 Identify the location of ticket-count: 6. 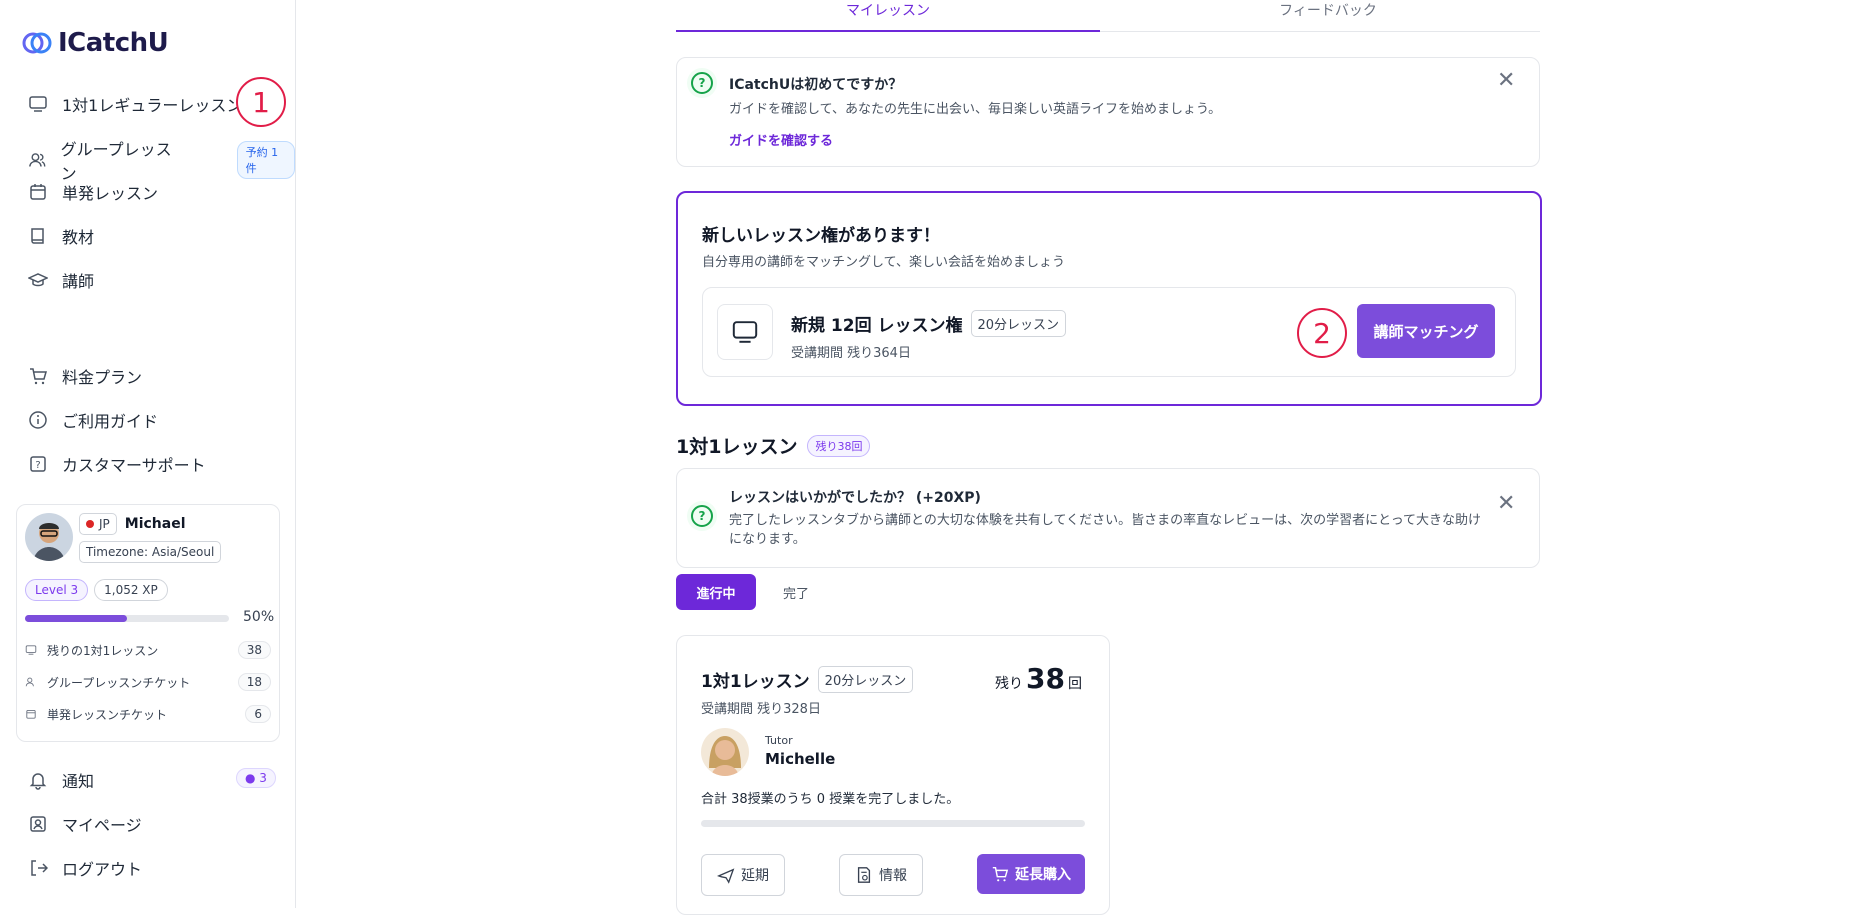
(258, 714).